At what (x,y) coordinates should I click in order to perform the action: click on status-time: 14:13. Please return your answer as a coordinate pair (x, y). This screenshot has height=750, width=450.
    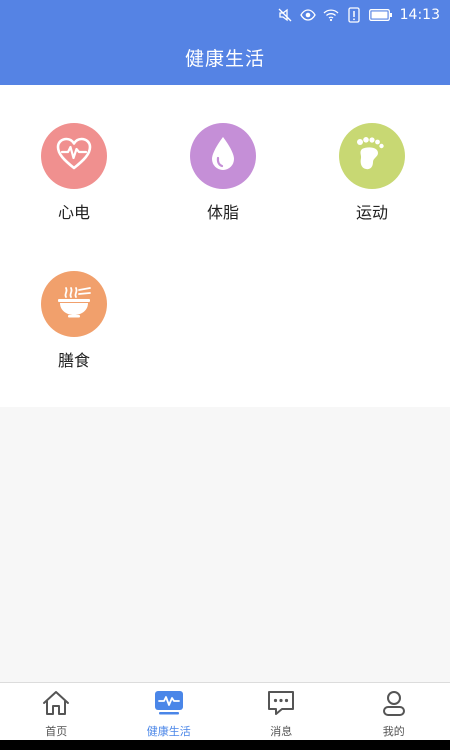
    Looking at the image, I should click on (419, 15).